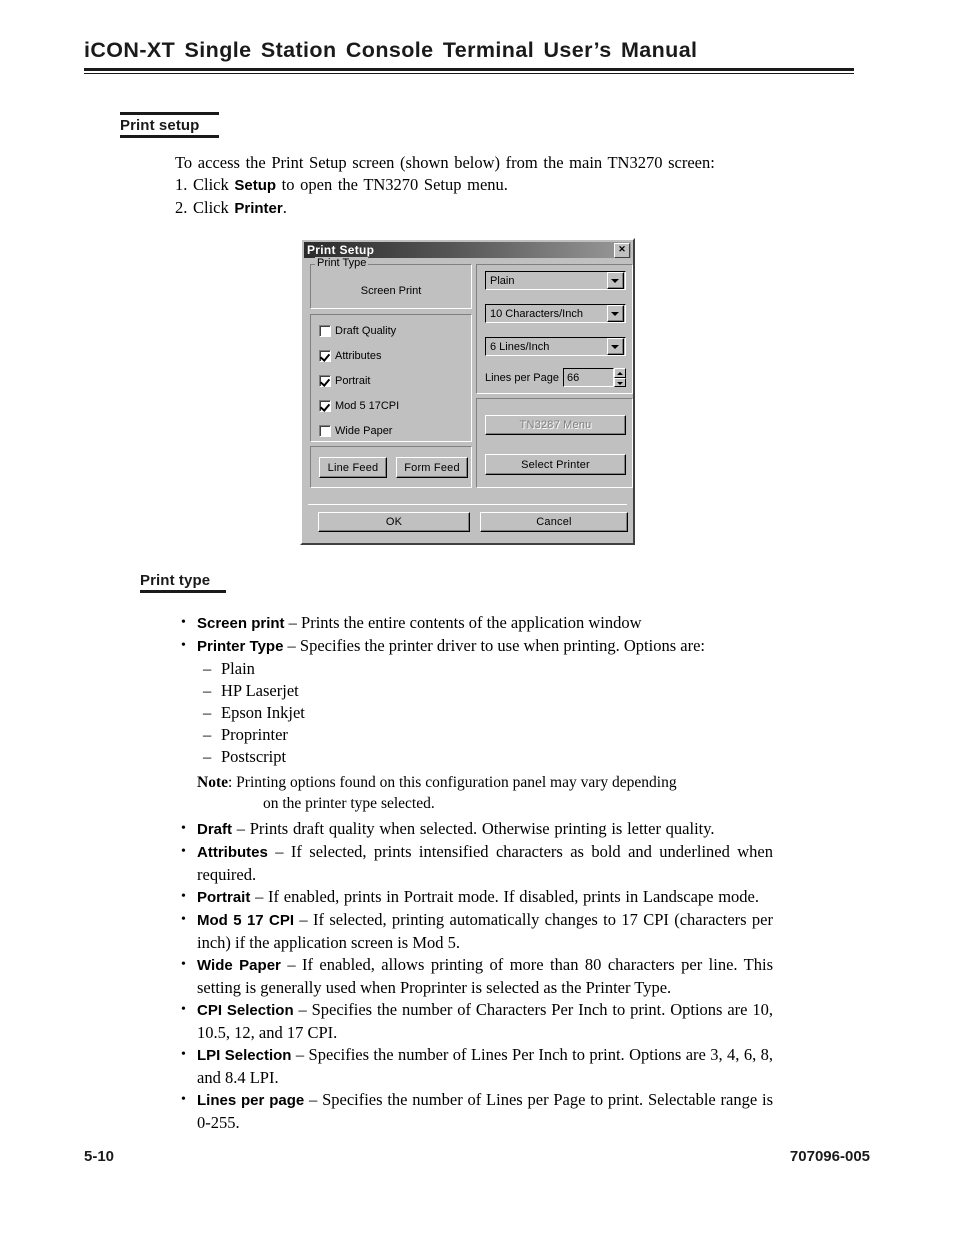 The width and height of the screenshot is (954, 1235). Describe the element at coordinates (536, 313) in the screenshot. I see `cpi-value: 10 Characters/Inch` at that location.